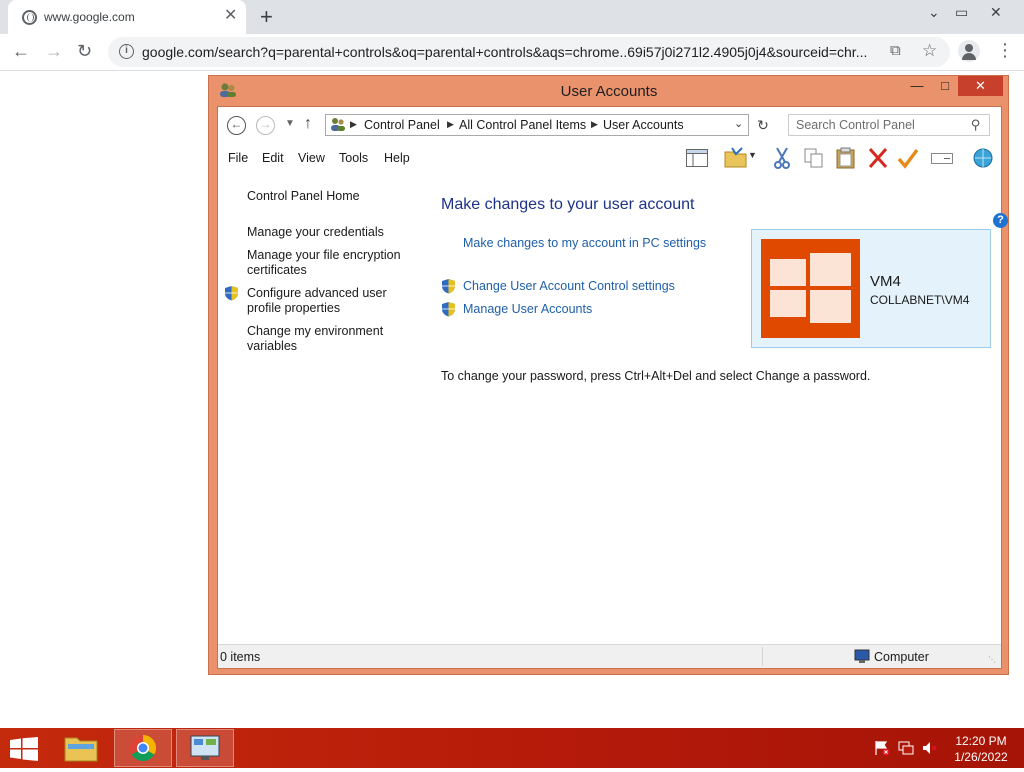 Image resolution: width=1024 pixels, height=772 pixels. What do you see at coordinates (885, 281) in the screenshot?
I see `account-name: VM4` at bounding box center [885, 281].